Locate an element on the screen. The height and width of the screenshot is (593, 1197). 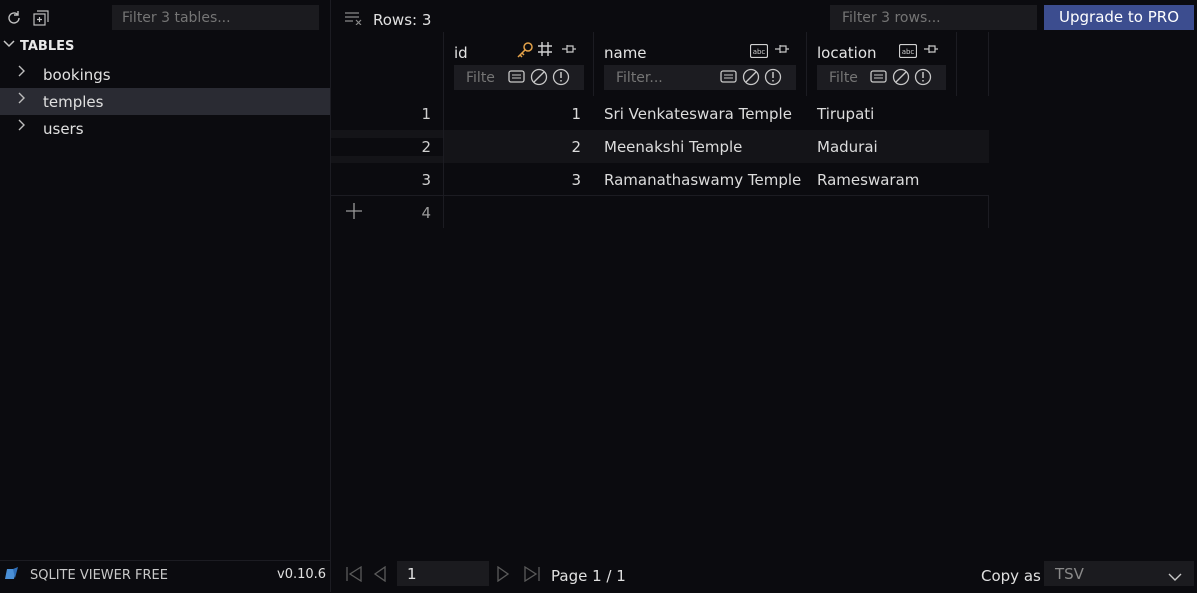
clear-filter-icon is located at coordinates (354, 20).